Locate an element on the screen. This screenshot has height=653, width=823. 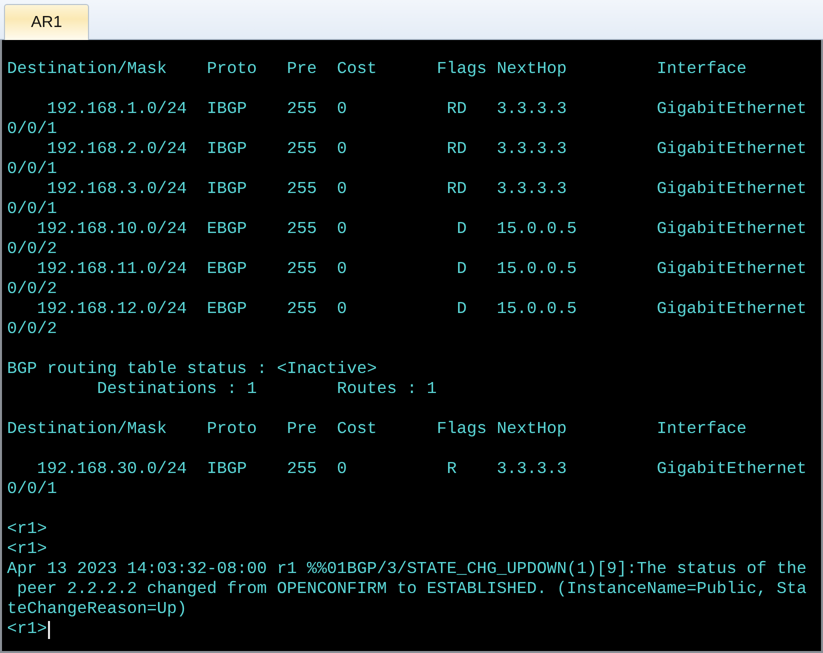
terminal-line: teChangeReason=Up) is located at coordinates (97, 610).